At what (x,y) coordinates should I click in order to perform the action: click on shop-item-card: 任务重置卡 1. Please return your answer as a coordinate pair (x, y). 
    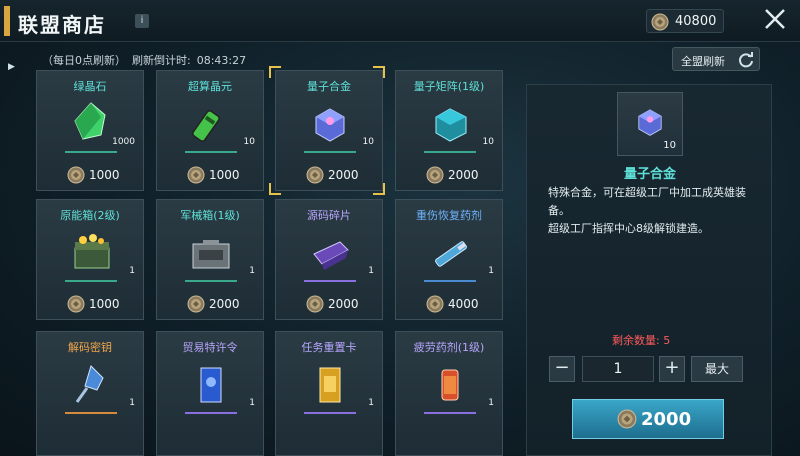
    Looking at the image, I should click on (329, 393).